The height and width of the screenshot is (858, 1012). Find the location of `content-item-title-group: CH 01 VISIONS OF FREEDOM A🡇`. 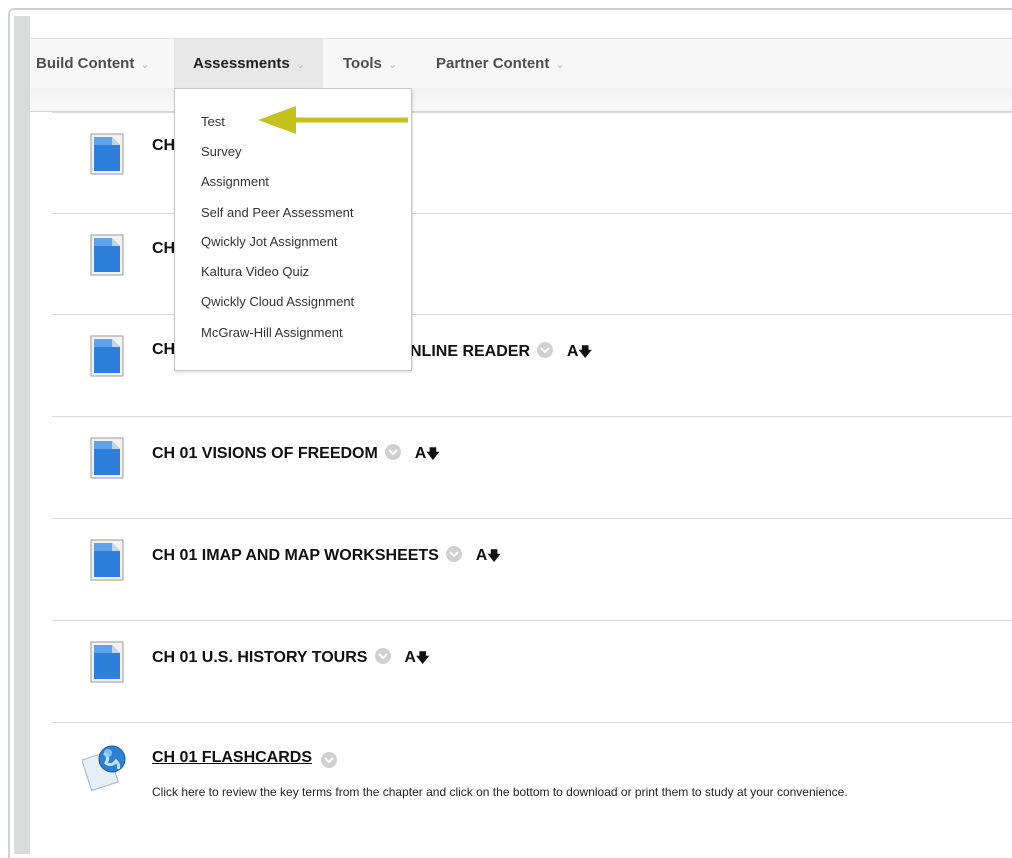

content-item-title-group: CH 01 VISIONS OF FREEDOM A🡇 is located at coordinates (296, 455).